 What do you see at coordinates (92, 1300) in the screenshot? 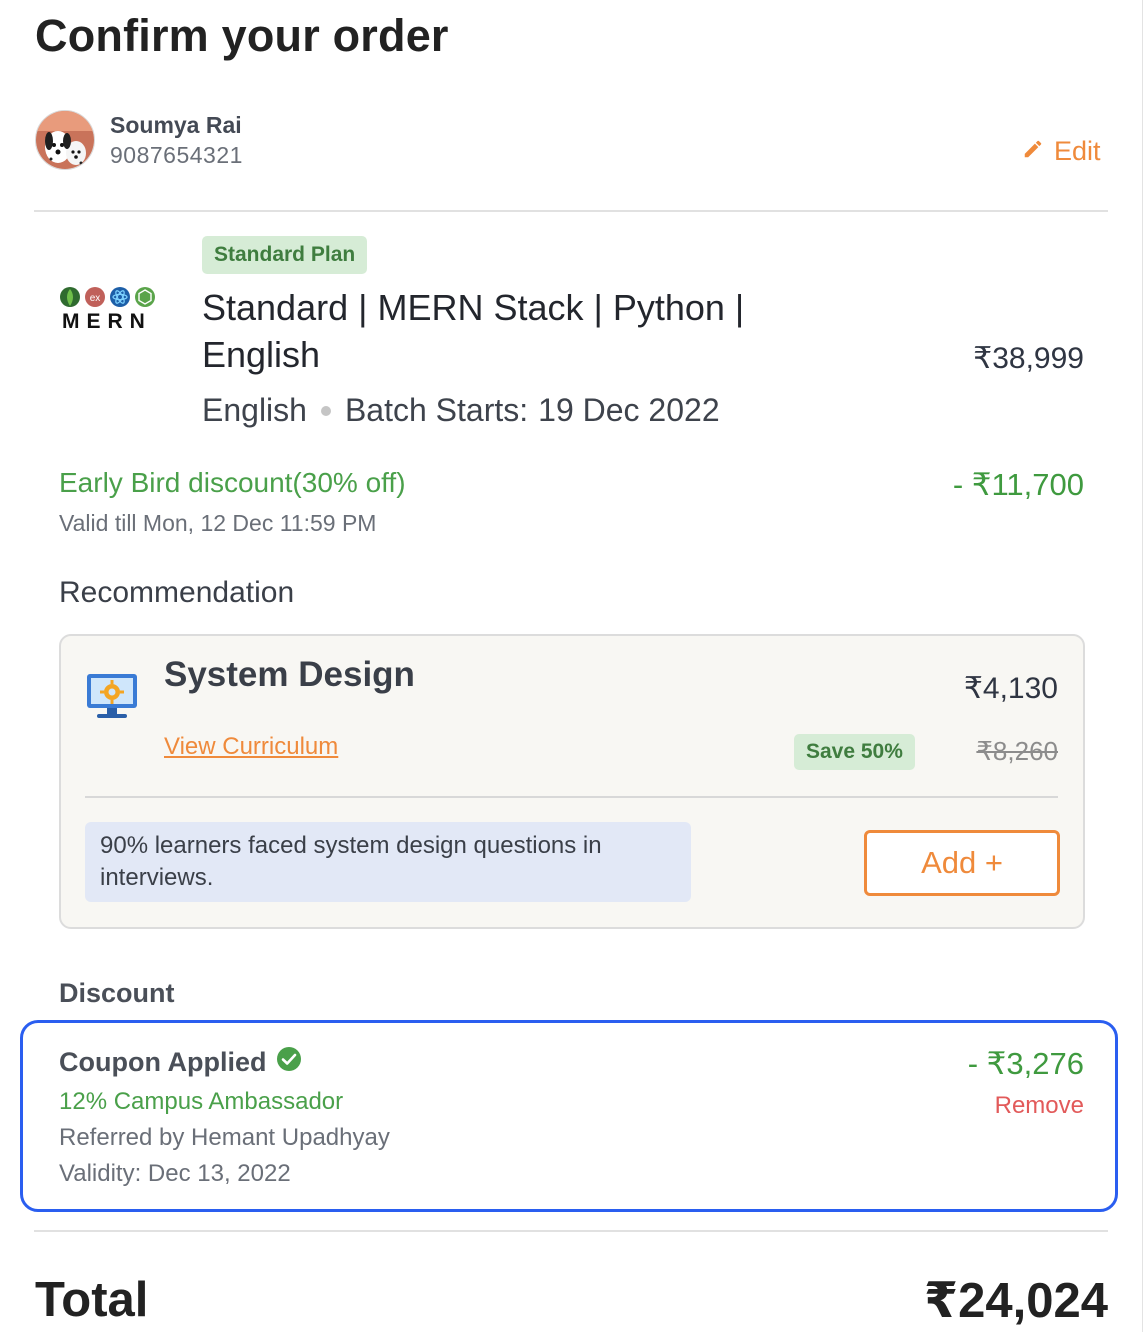
I see `total-label: Total` at bounding box center [92, 1300].